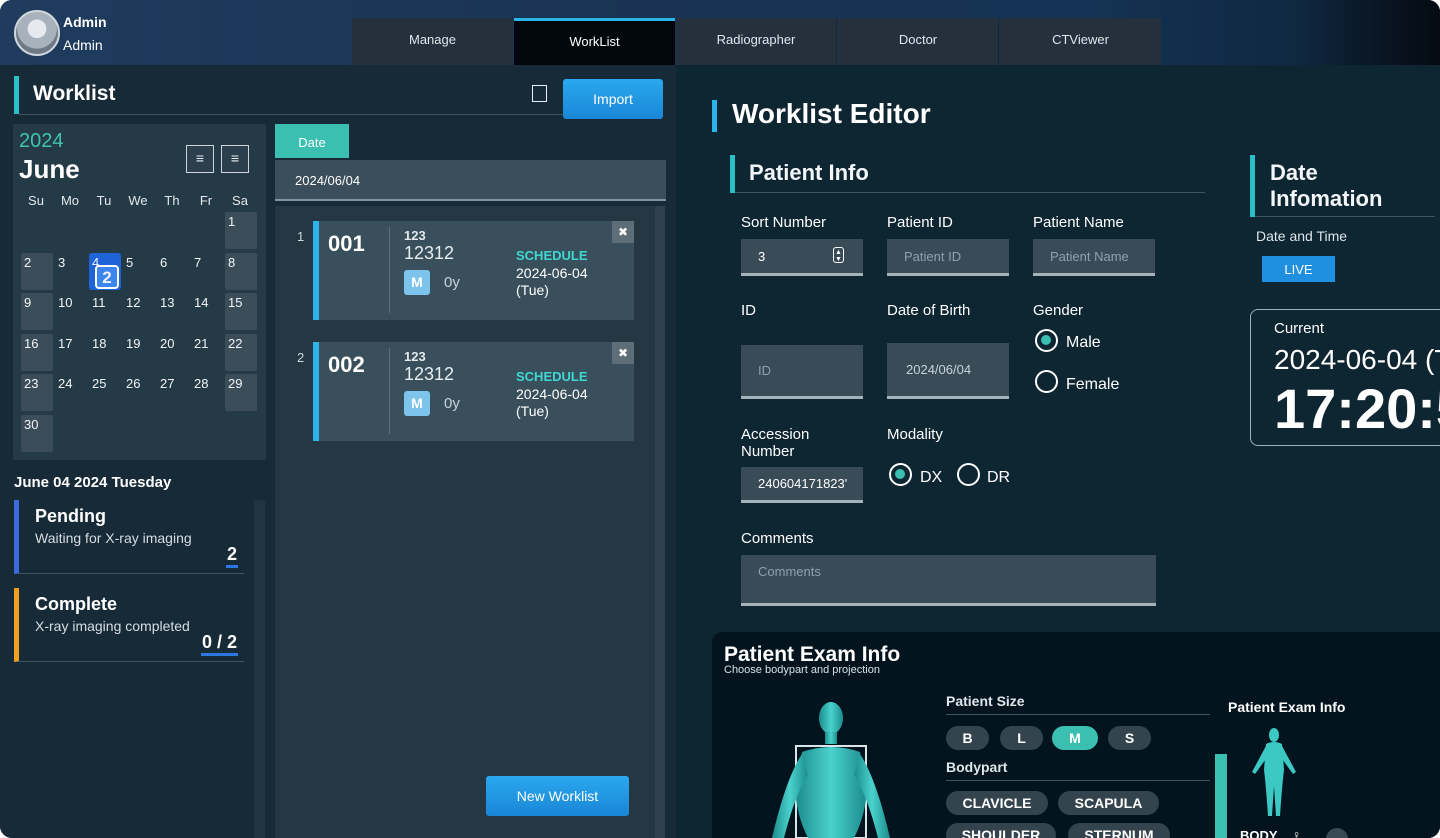  What do you see at coordinates (241, 230) in the screenshot?
I see `calendar-day: 1` at bounding box center [241, 230].